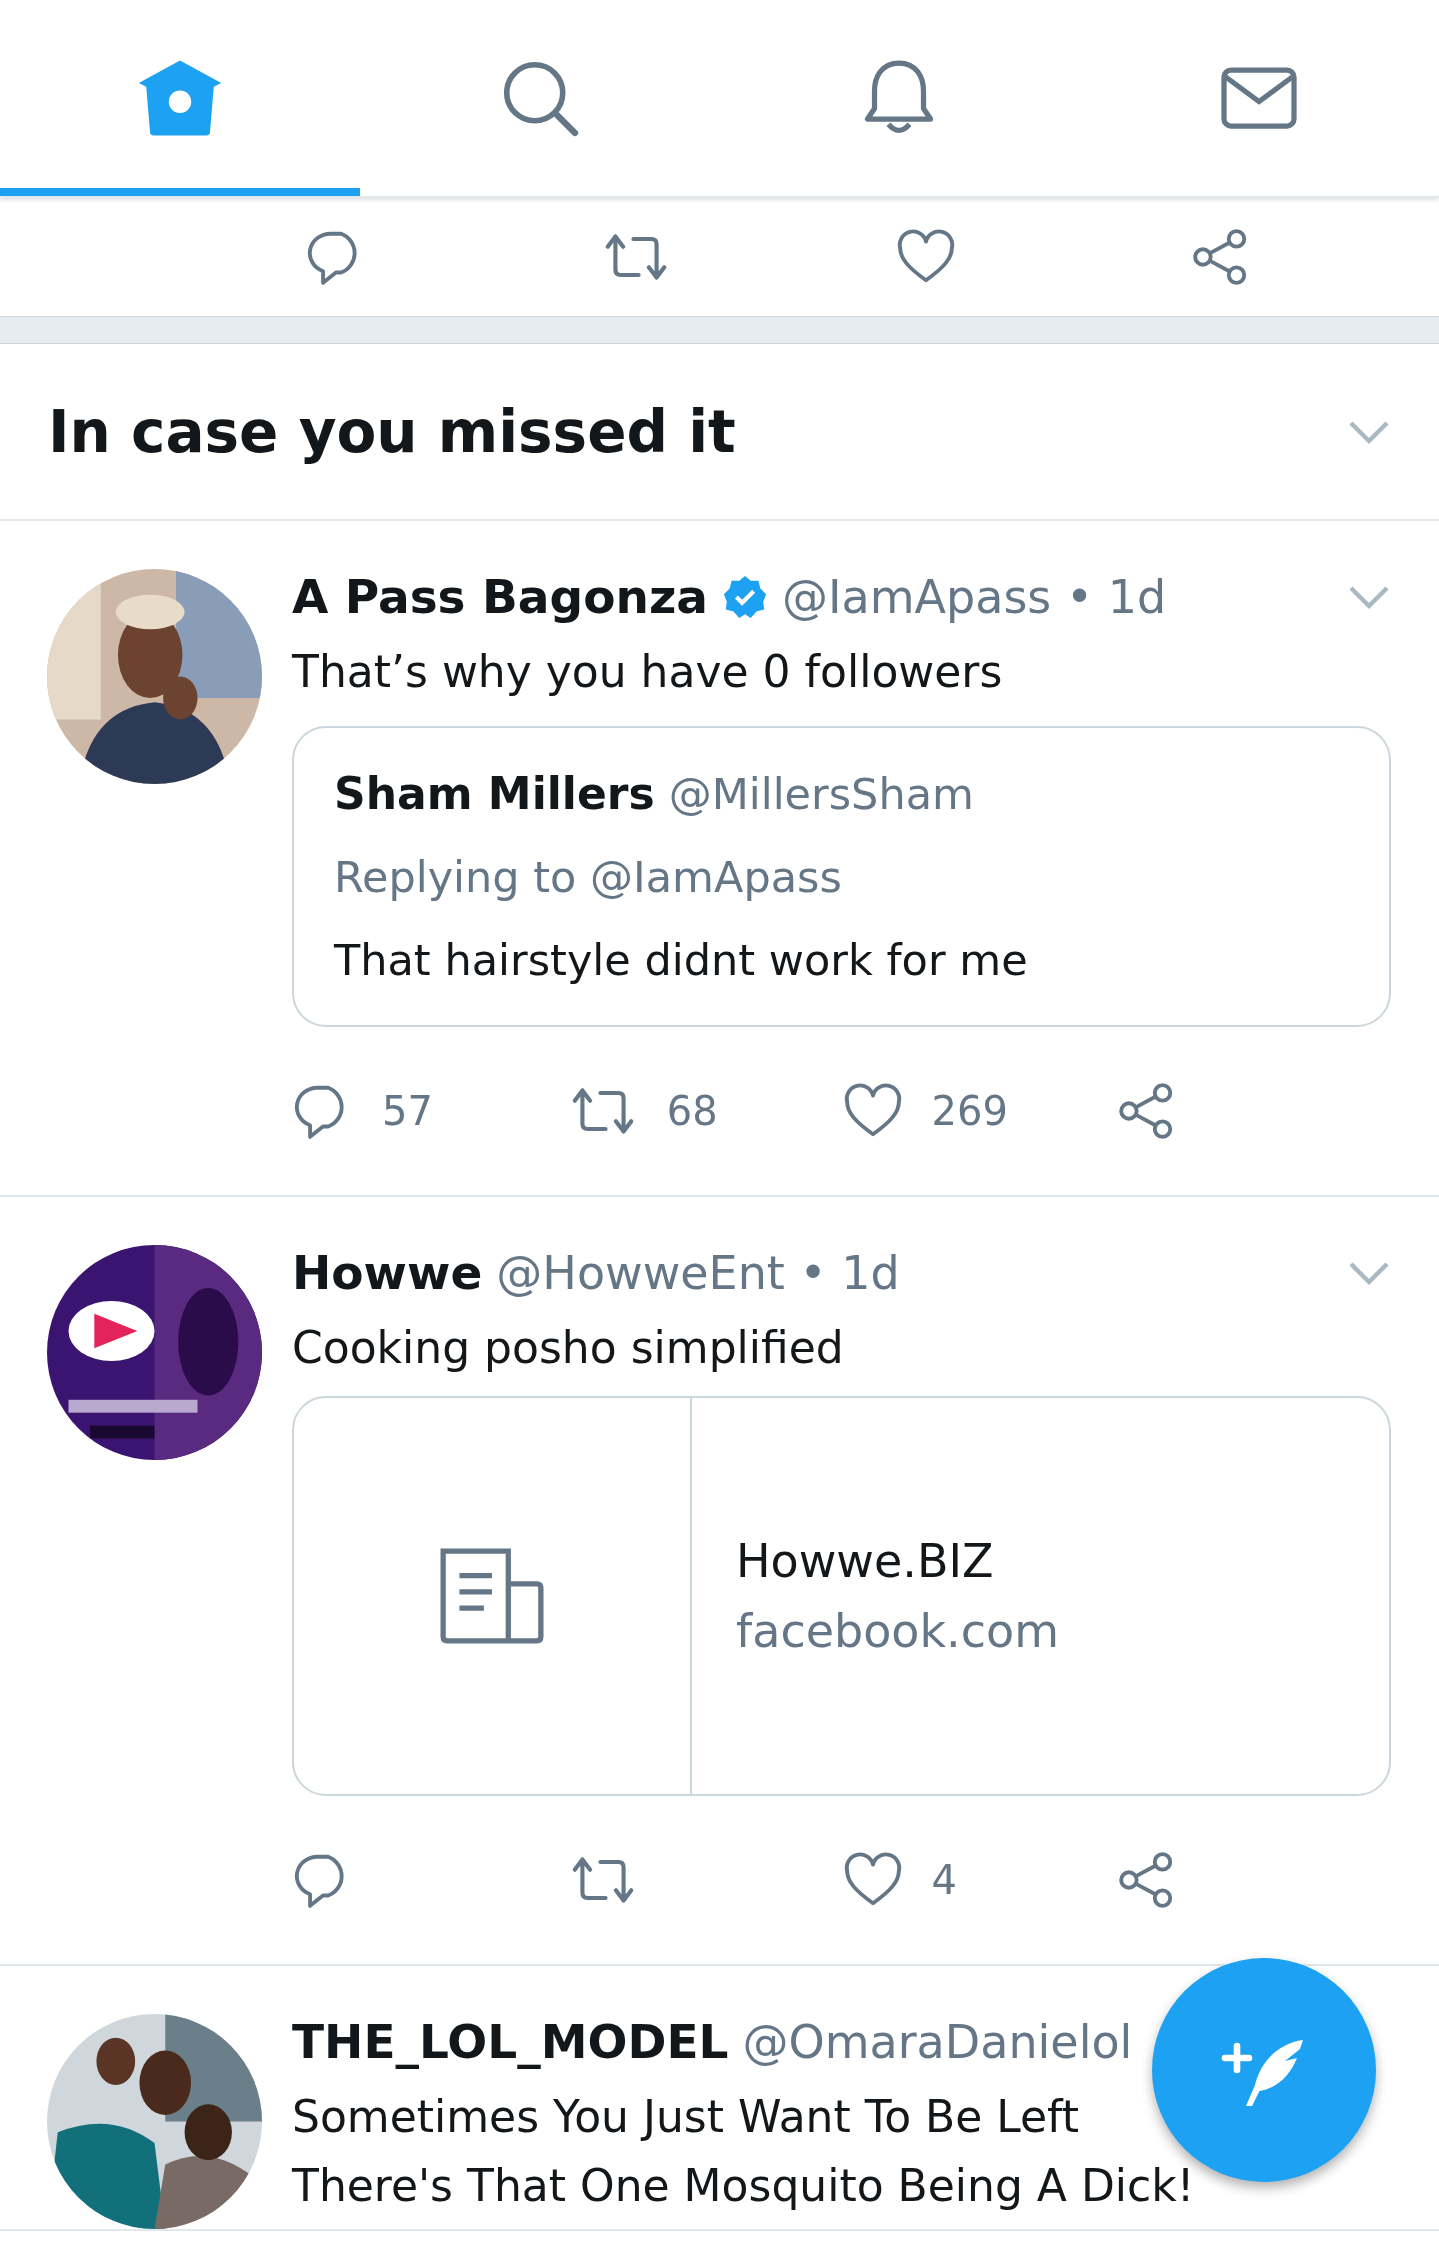  What do you see at coordinates (681, 960) in the screenshot?
I see `quoted-tweet-text: That hairstyle didnt work for me` at bounding box center [681, 960].